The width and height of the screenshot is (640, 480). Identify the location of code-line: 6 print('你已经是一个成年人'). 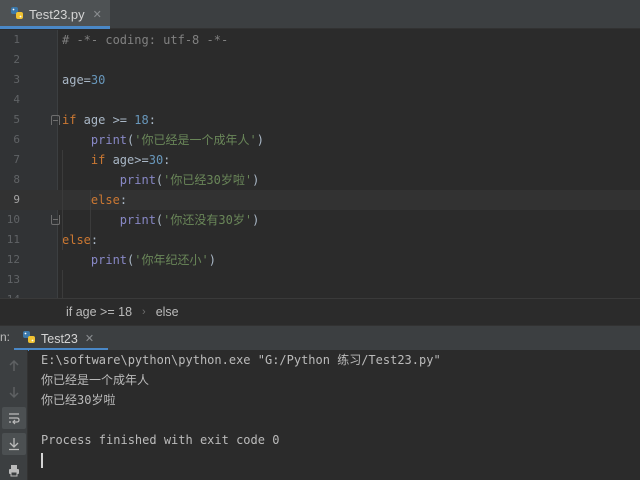
(320, 140).